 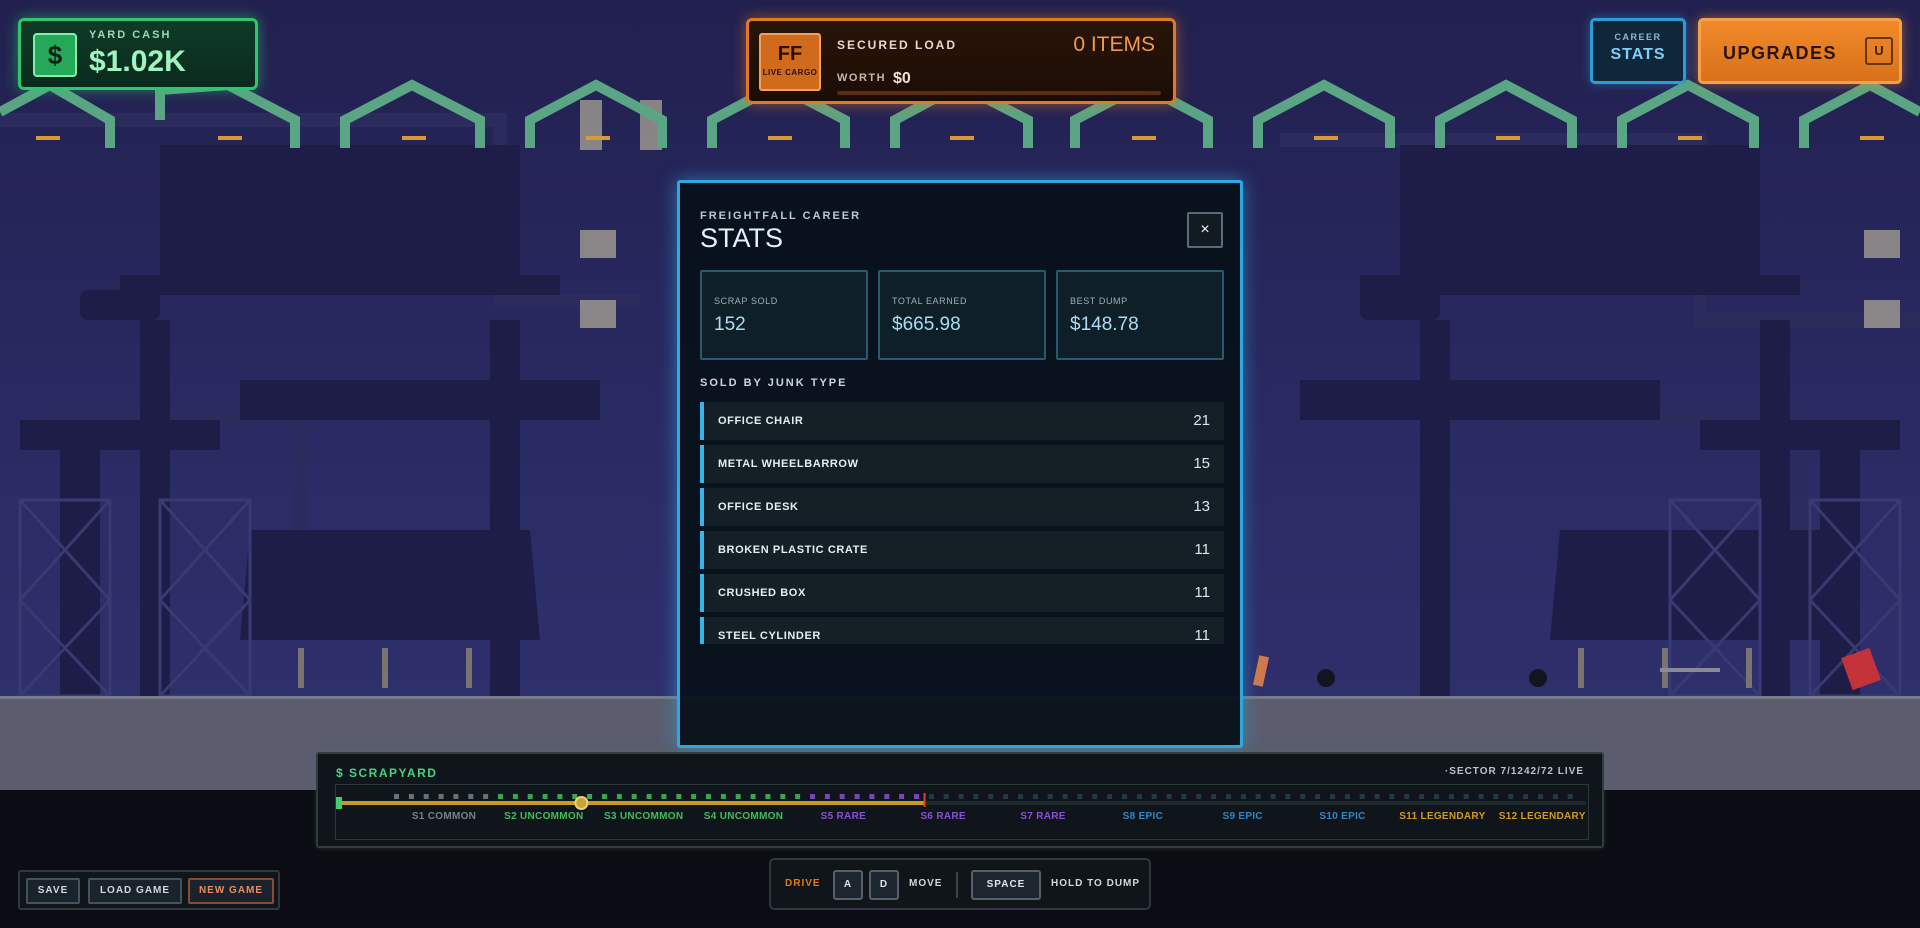 I want to click on file-menu-panel: SAVE LOAD GAME NEW GAME, so click(x=149, y=890).